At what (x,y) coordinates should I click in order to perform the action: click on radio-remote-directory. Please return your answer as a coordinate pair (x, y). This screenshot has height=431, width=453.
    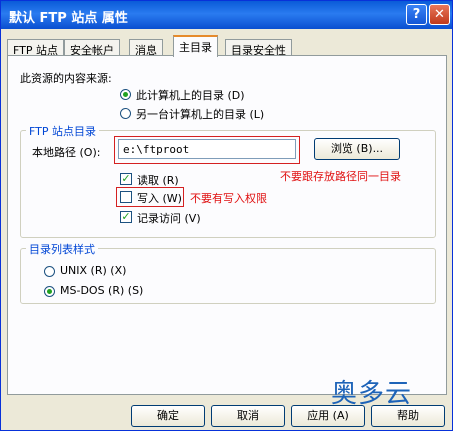
    Looking at the image, I should click on (125, 113).